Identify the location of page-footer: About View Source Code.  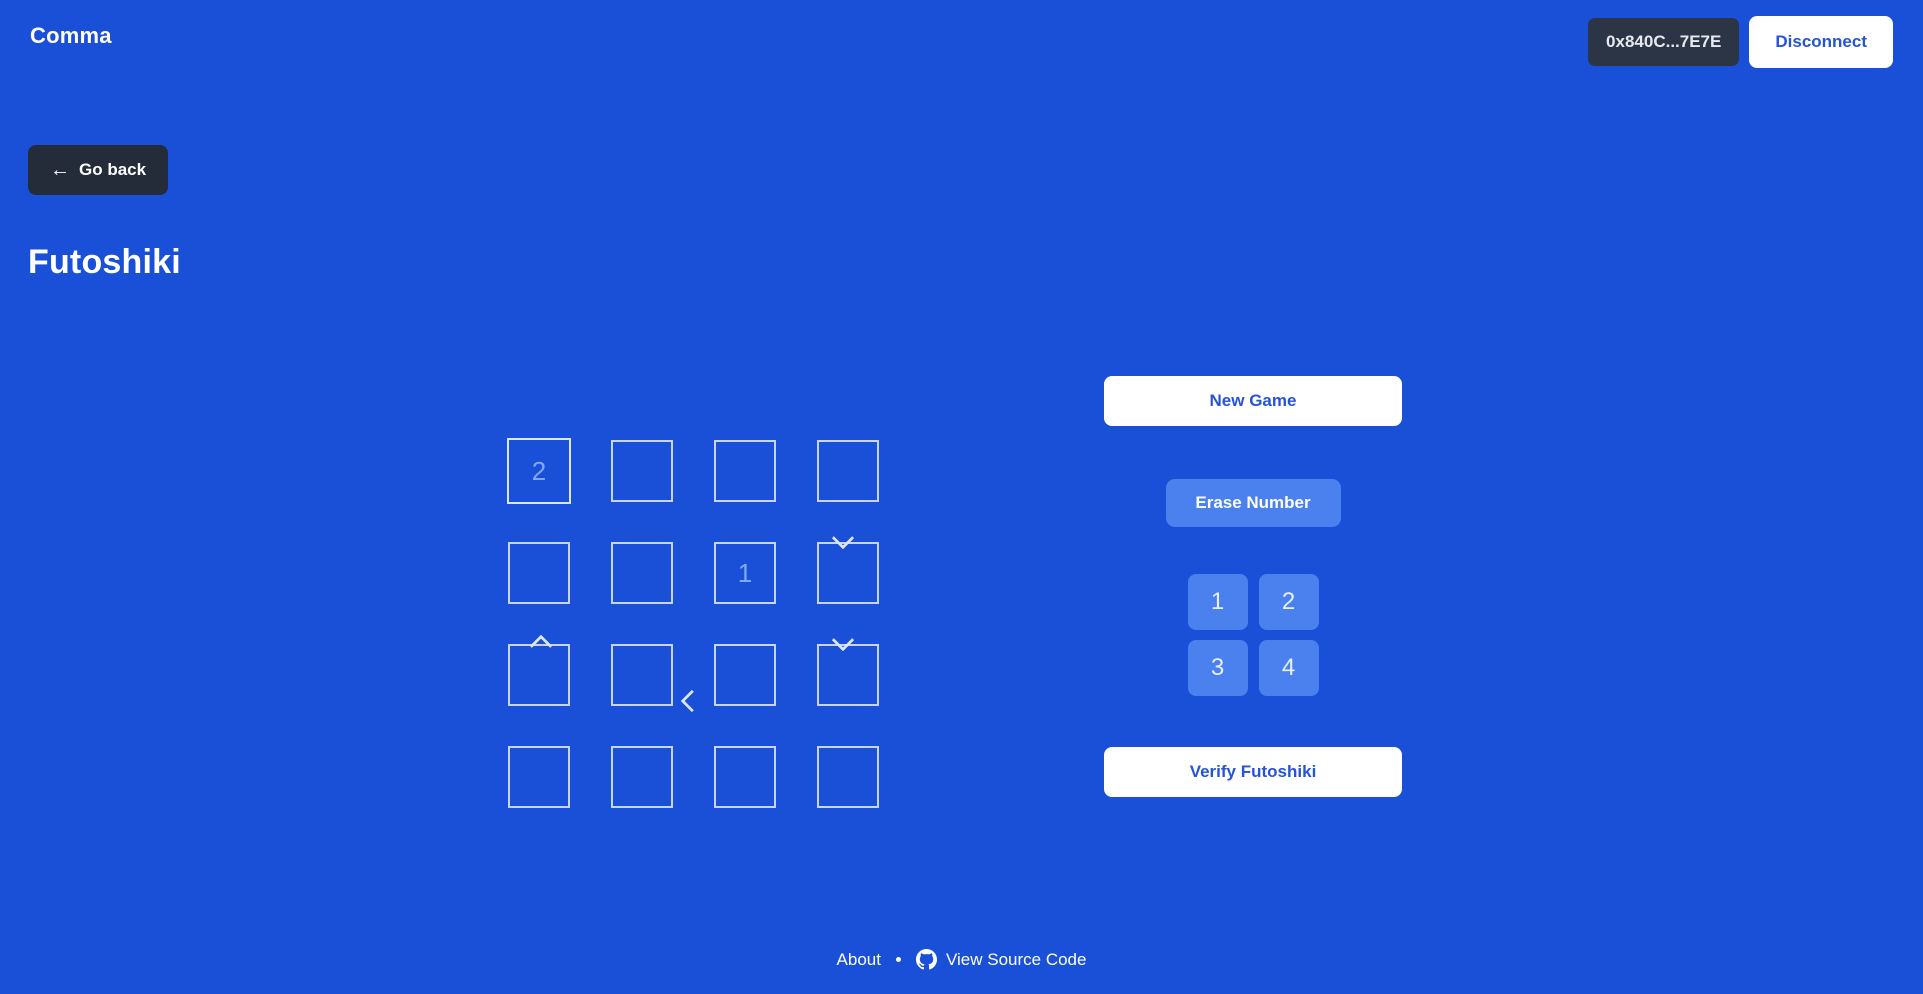
(961, 959).